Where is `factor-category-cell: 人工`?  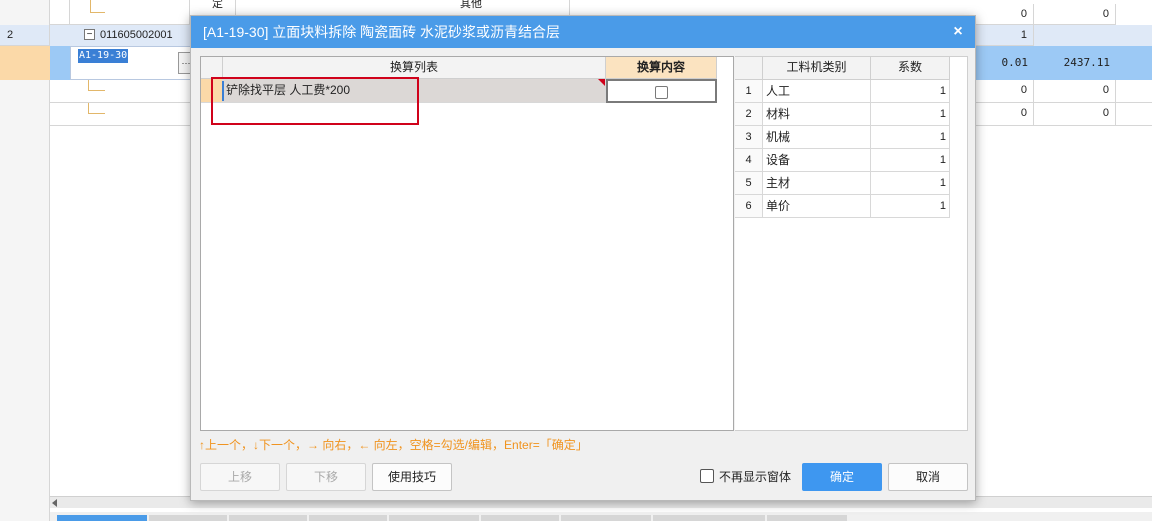
factor-category-cell: 人工 is located at coordinates (817, 91).